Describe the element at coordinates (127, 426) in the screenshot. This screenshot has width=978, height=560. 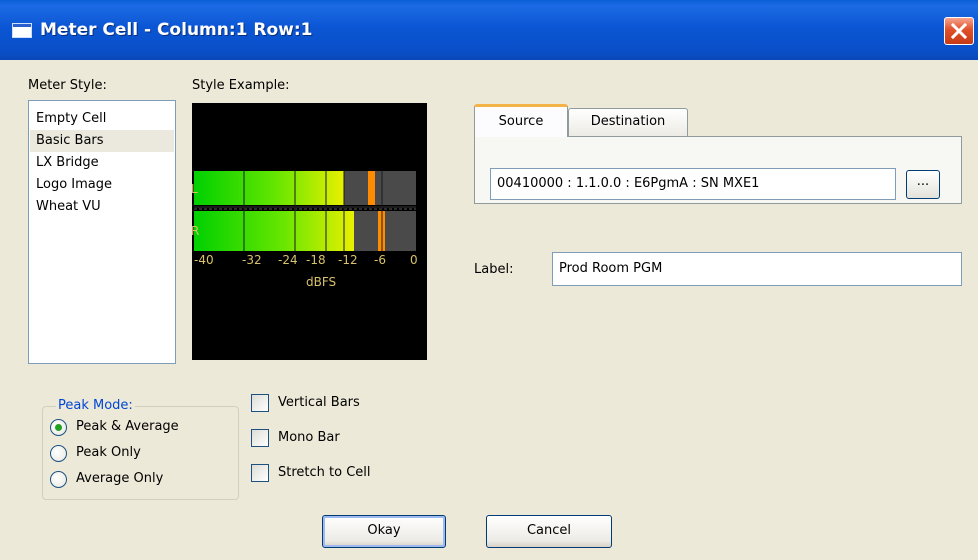
I see `radio-label: Peak & Average` at that location.